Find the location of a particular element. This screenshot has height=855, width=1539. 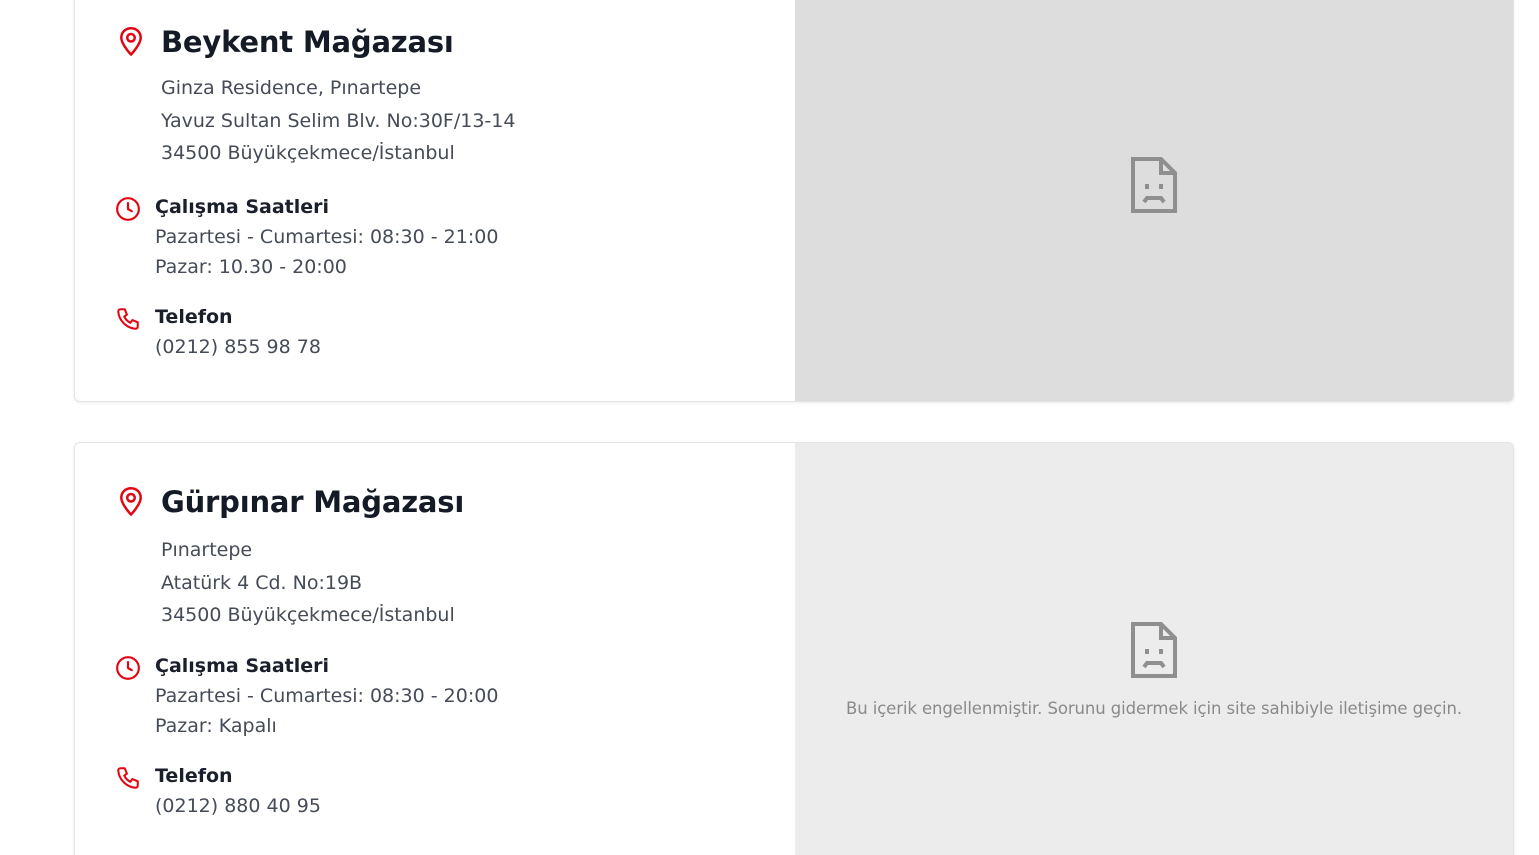

address-line: Atatürk 4 Cd. No:19B is located at coordinates (262, 582).